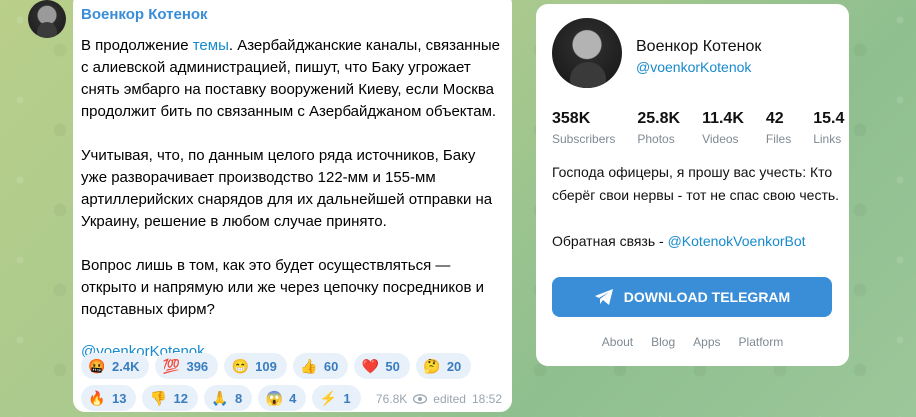  What do you see at coordinates (109, 398) in the screenshot?
I see `reaction-button: 🔥 13` at bounding box center [109, 398].